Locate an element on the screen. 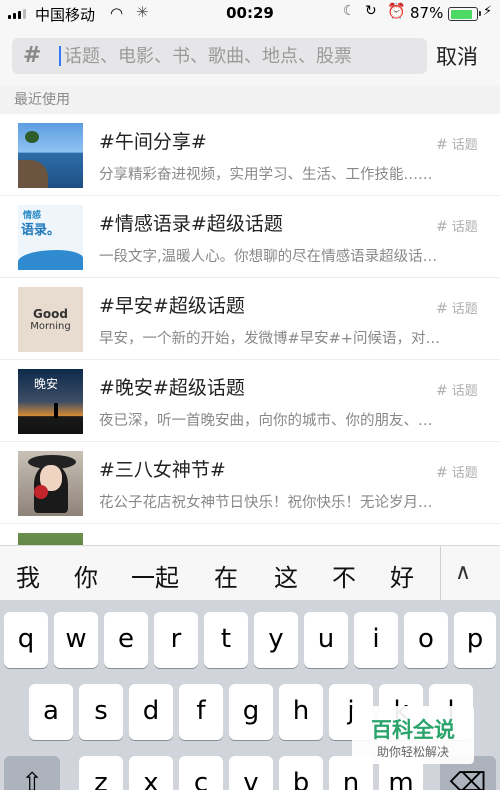 This screenshot has width=500, height=790. battery-percent: 87% is located at coordinates (427, 13).